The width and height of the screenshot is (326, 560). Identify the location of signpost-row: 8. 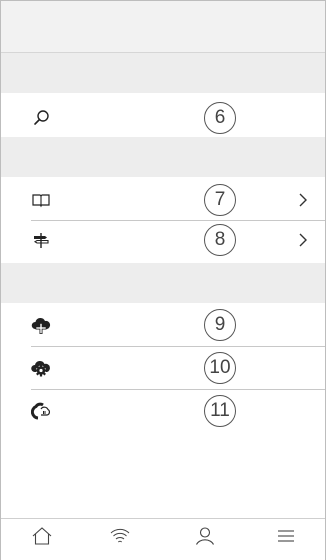
(163, 240).